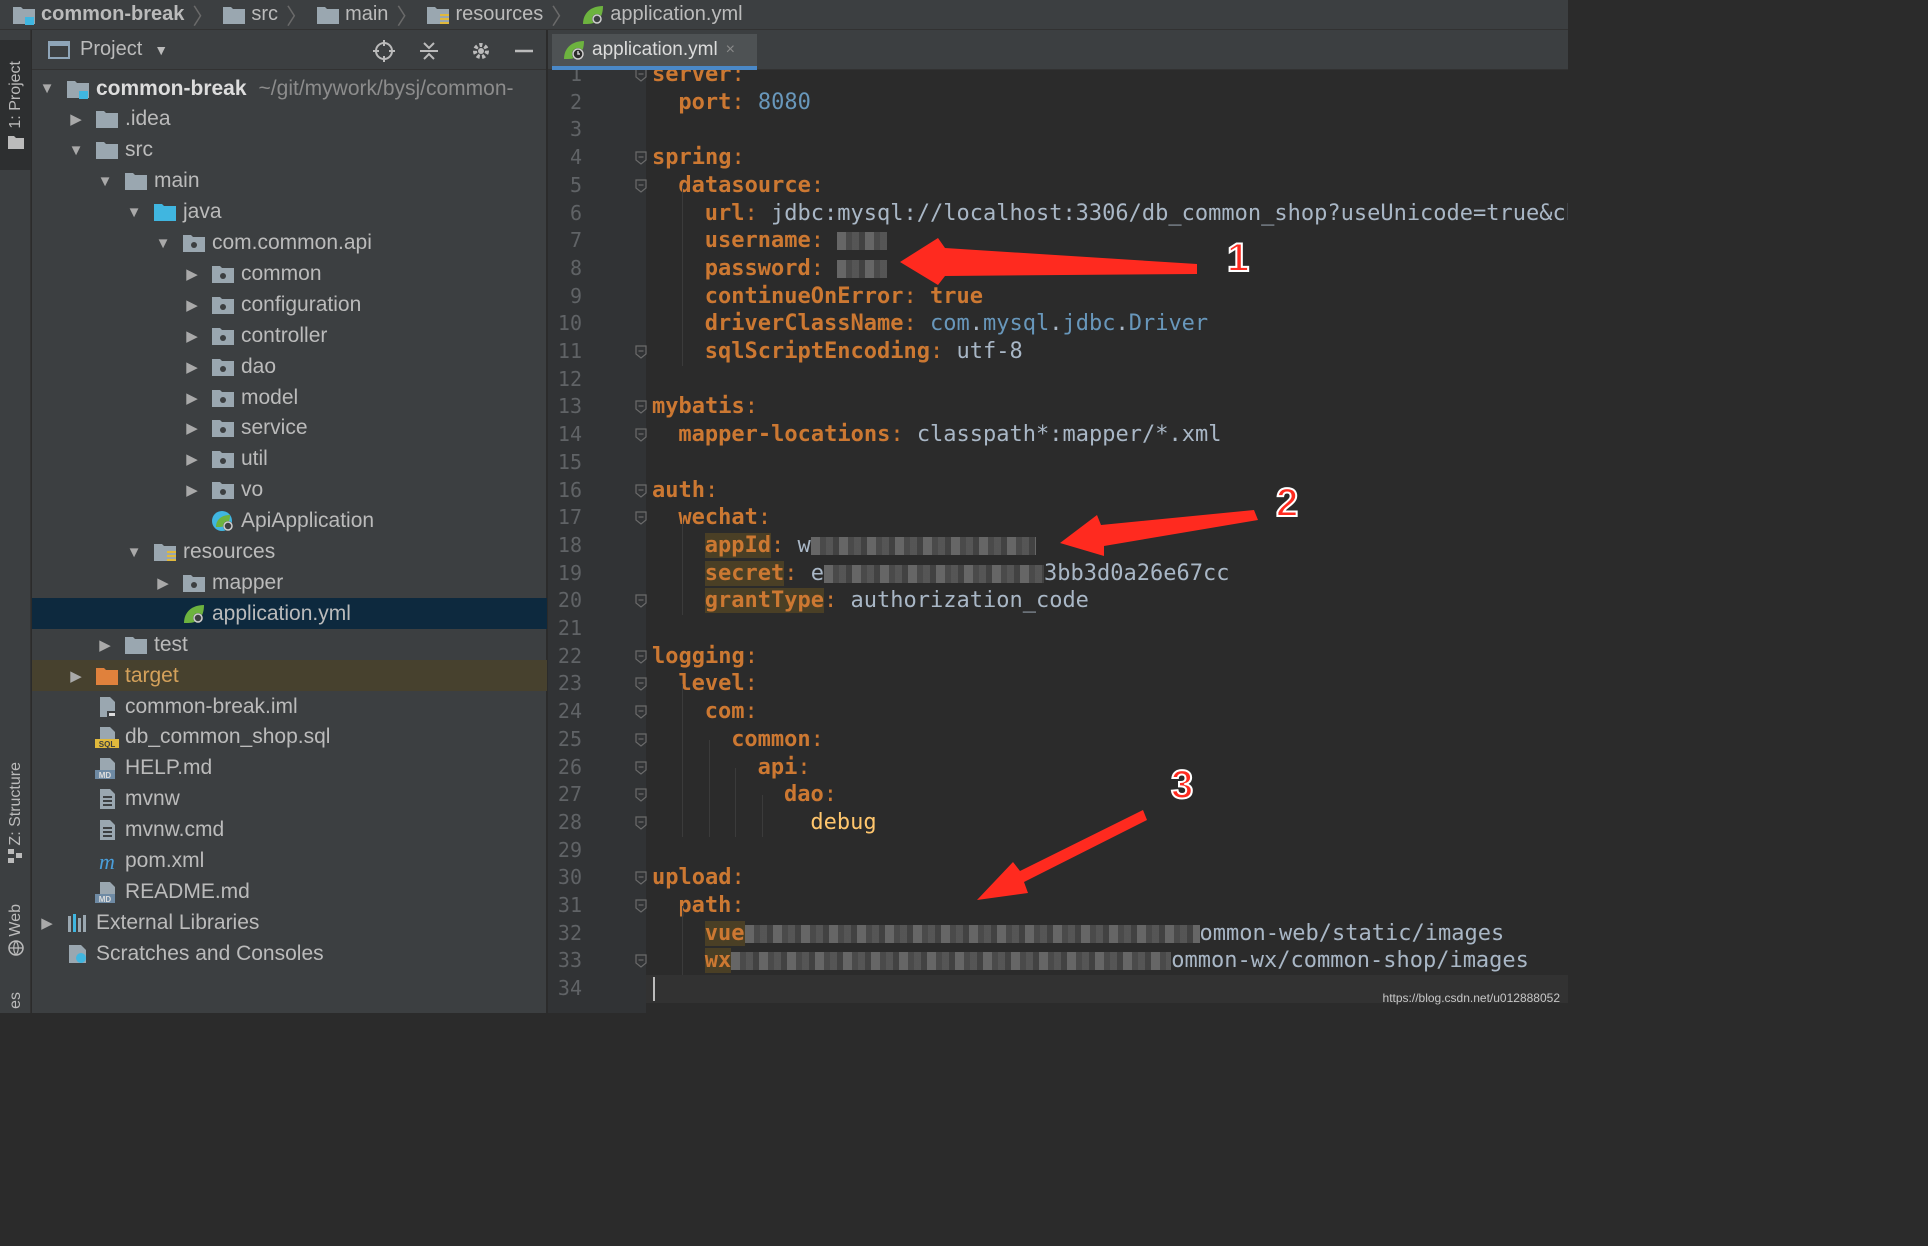 This screenshot has height=1246, width=1928. What do you see at coordinates (289, 830) in the screenshot?
I see `tree-item: mvnw.cmd` at bounding box center [289, 830].